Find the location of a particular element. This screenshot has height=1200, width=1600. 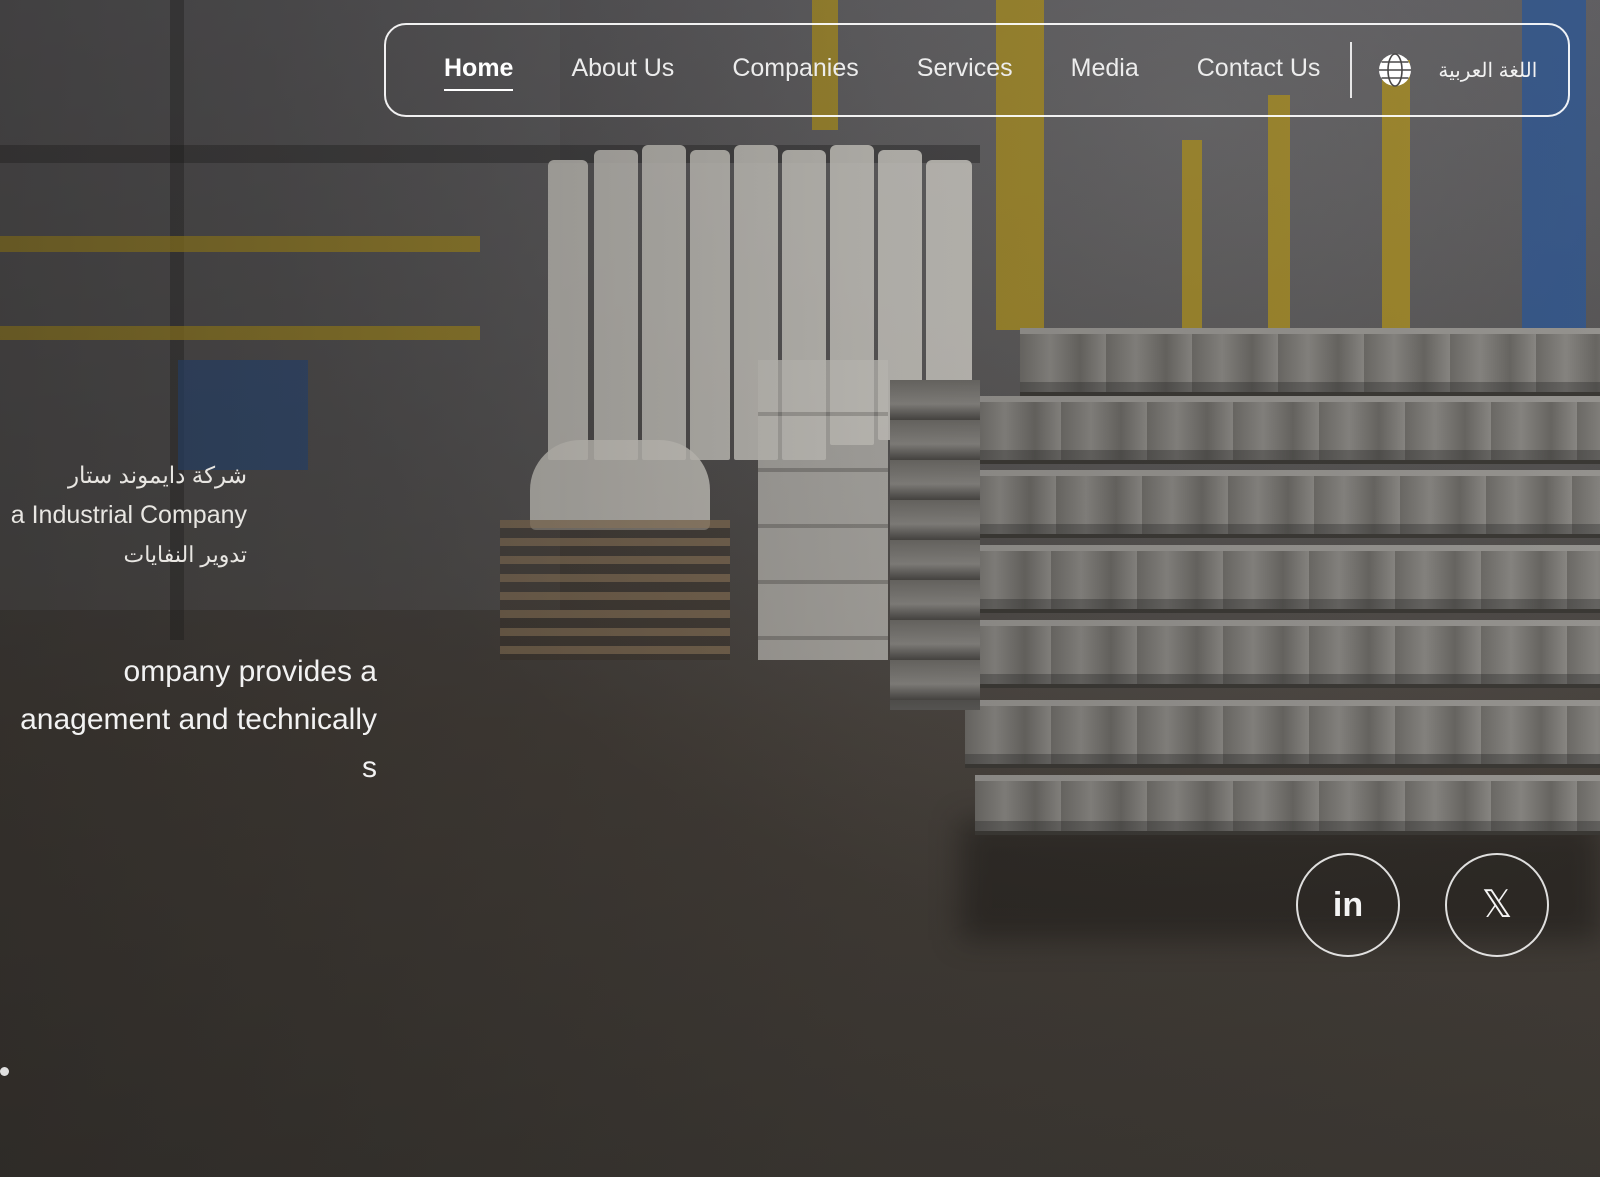

nav-home: Home is located at coordinates (479, 73).